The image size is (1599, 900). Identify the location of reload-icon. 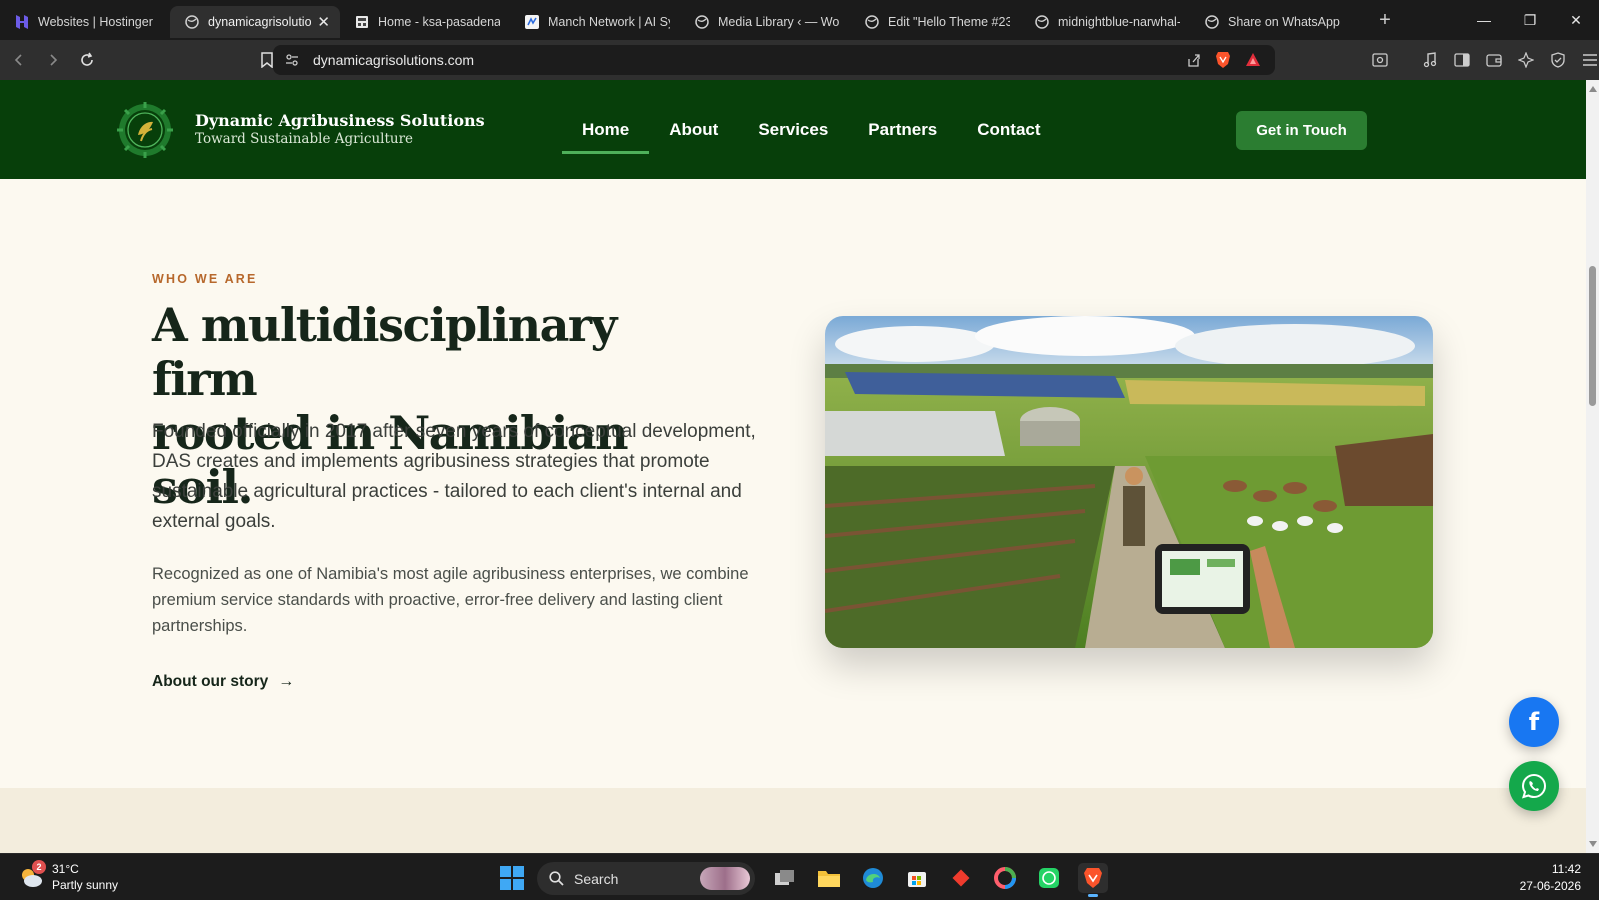
(87, 59).